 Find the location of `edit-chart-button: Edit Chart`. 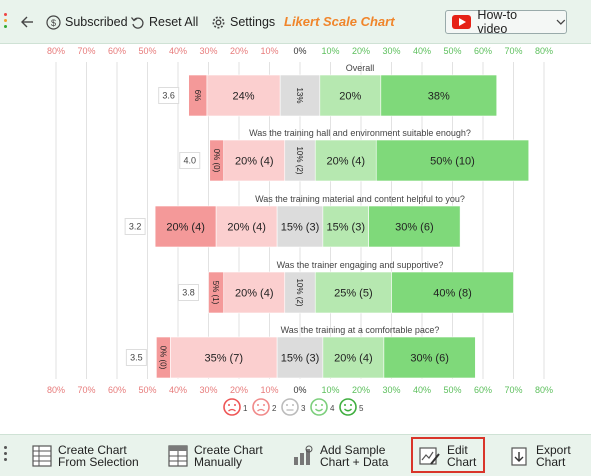

edit-chart-button: Edit Chart is located at coordinates (447, 456).